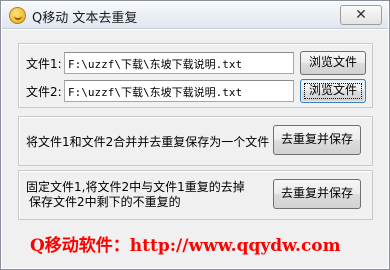 This screenshot has width=390, height=270. I want to click on title-bar: Q移动 文本去重复 ✕, so click(195, 15).